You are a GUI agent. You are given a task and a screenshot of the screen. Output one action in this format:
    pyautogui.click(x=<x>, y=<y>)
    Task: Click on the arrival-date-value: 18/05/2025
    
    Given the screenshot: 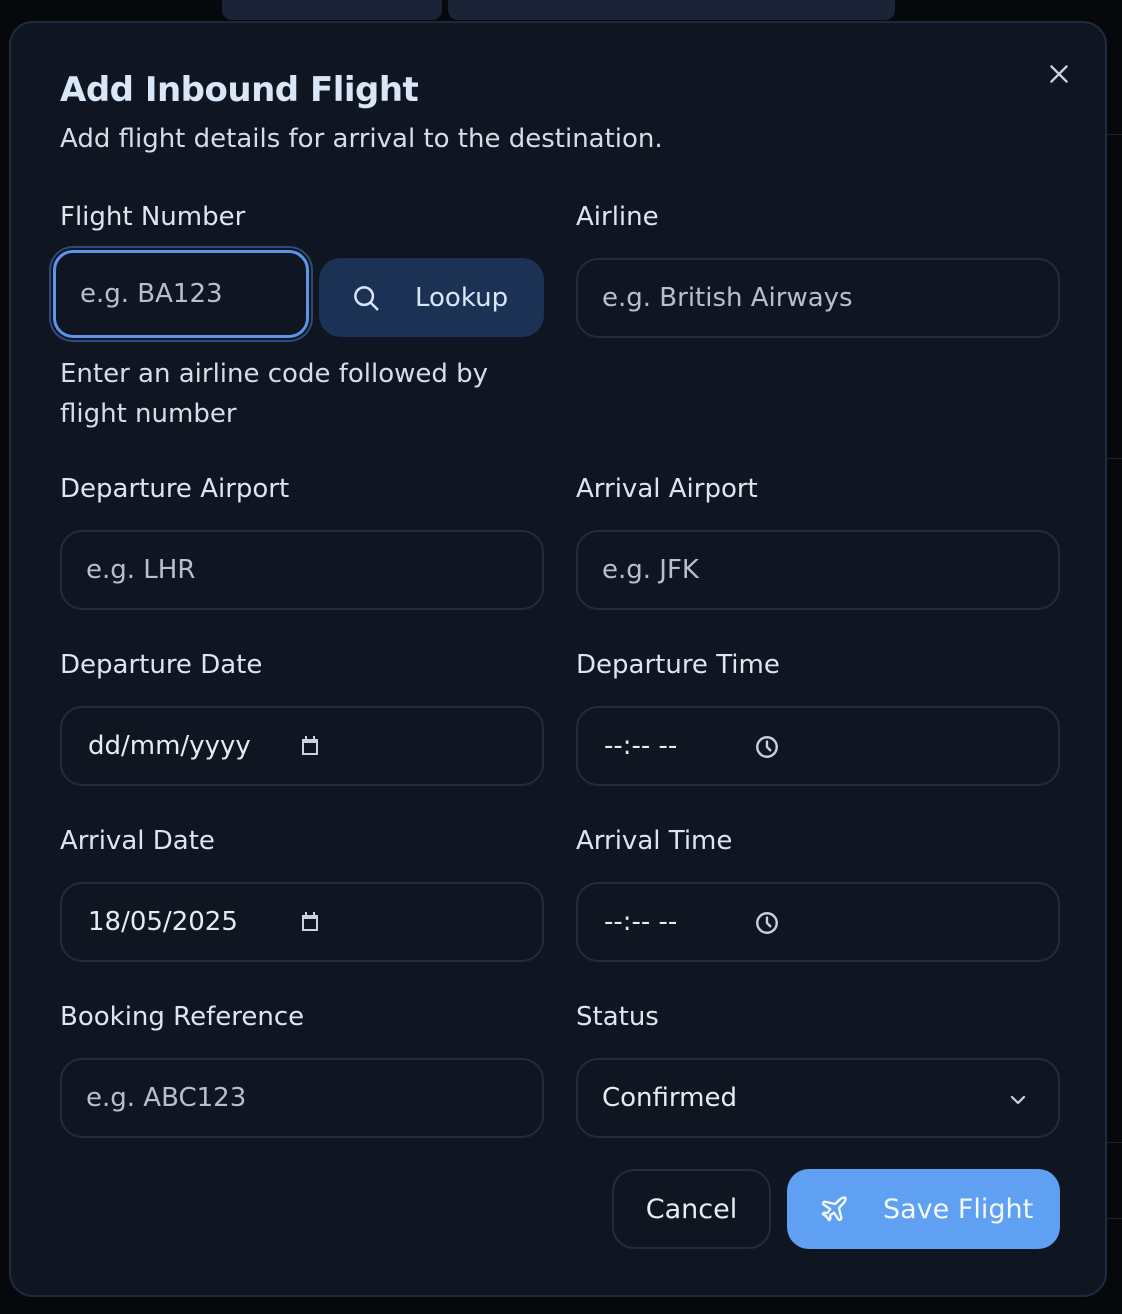 What is the action you would take?
    pyautogui.click(x=163, y=922)
    